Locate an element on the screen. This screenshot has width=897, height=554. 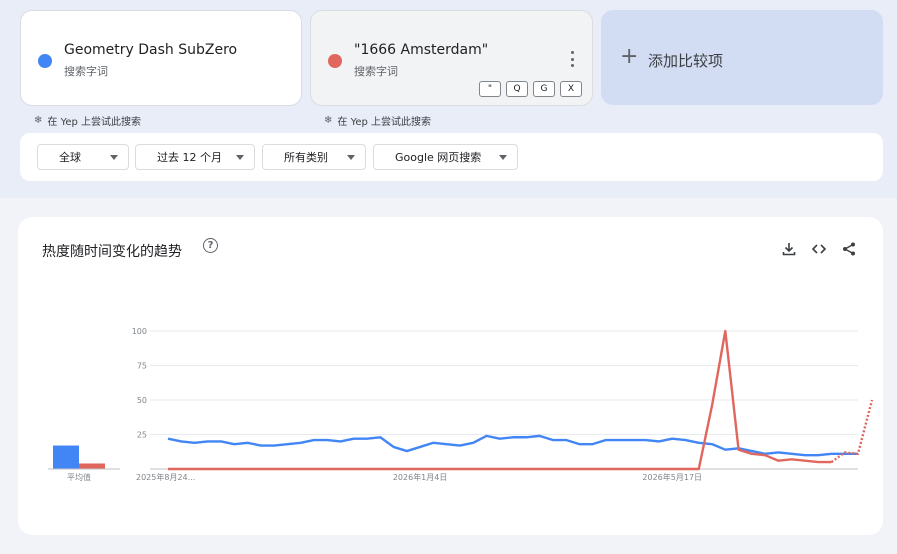
x-tick-label: 2026年5月17日 is located at coordinates (672, 477).